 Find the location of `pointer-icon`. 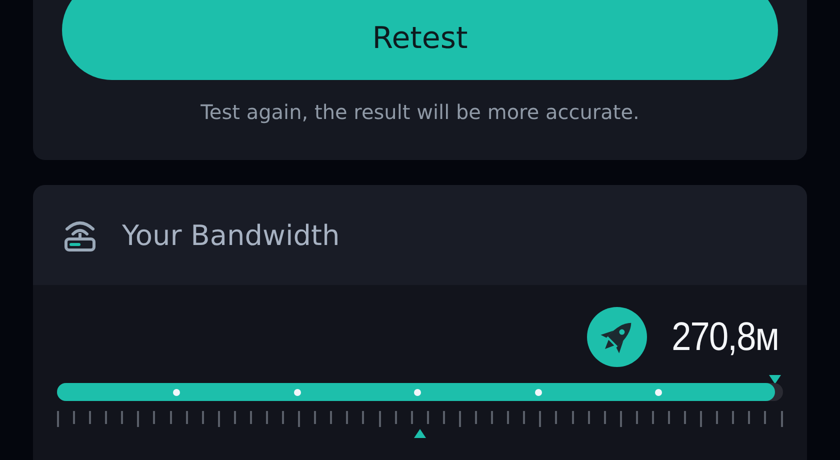

pointer-icon is located at coordinates (420, 433).